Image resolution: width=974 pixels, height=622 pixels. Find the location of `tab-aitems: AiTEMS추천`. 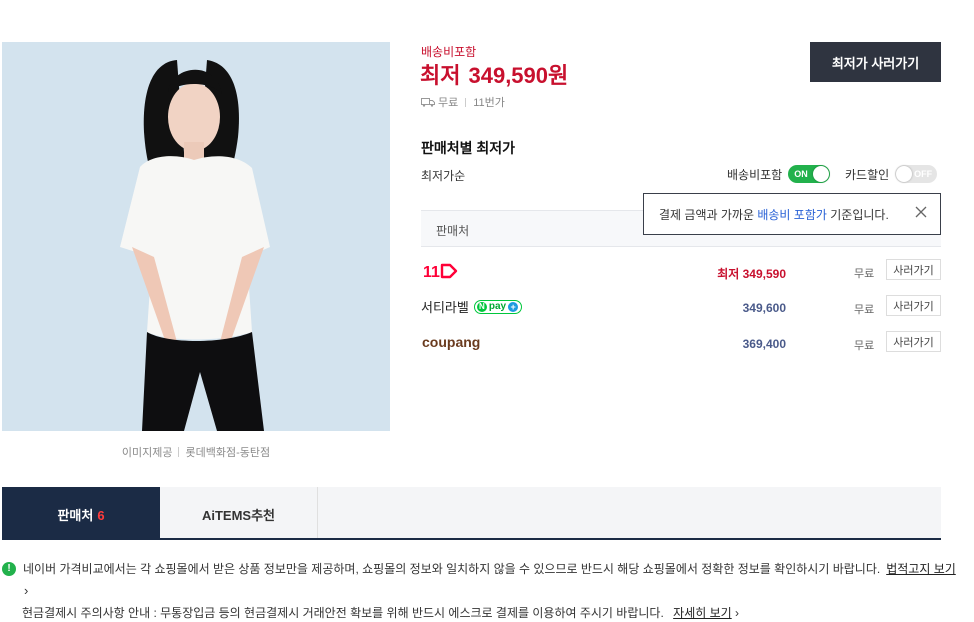

tab-aitems: AiTEMS추천 is located at coordinates (239, 512).